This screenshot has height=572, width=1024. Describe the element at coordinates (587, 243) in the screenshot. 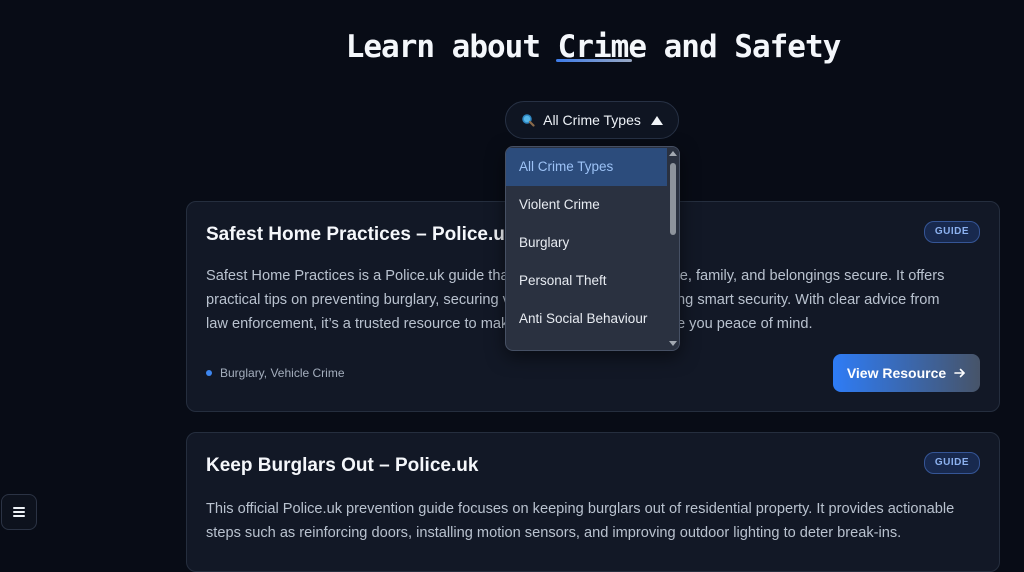

I see `dropdown-option-burglary: Burglary` at that location.